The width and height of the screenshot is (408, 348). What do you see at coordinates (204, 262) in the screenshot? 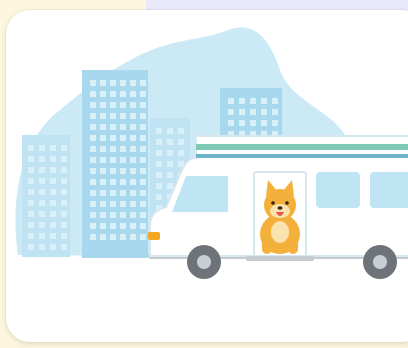
I see `wheel-front` at bounding box center [204, 262].